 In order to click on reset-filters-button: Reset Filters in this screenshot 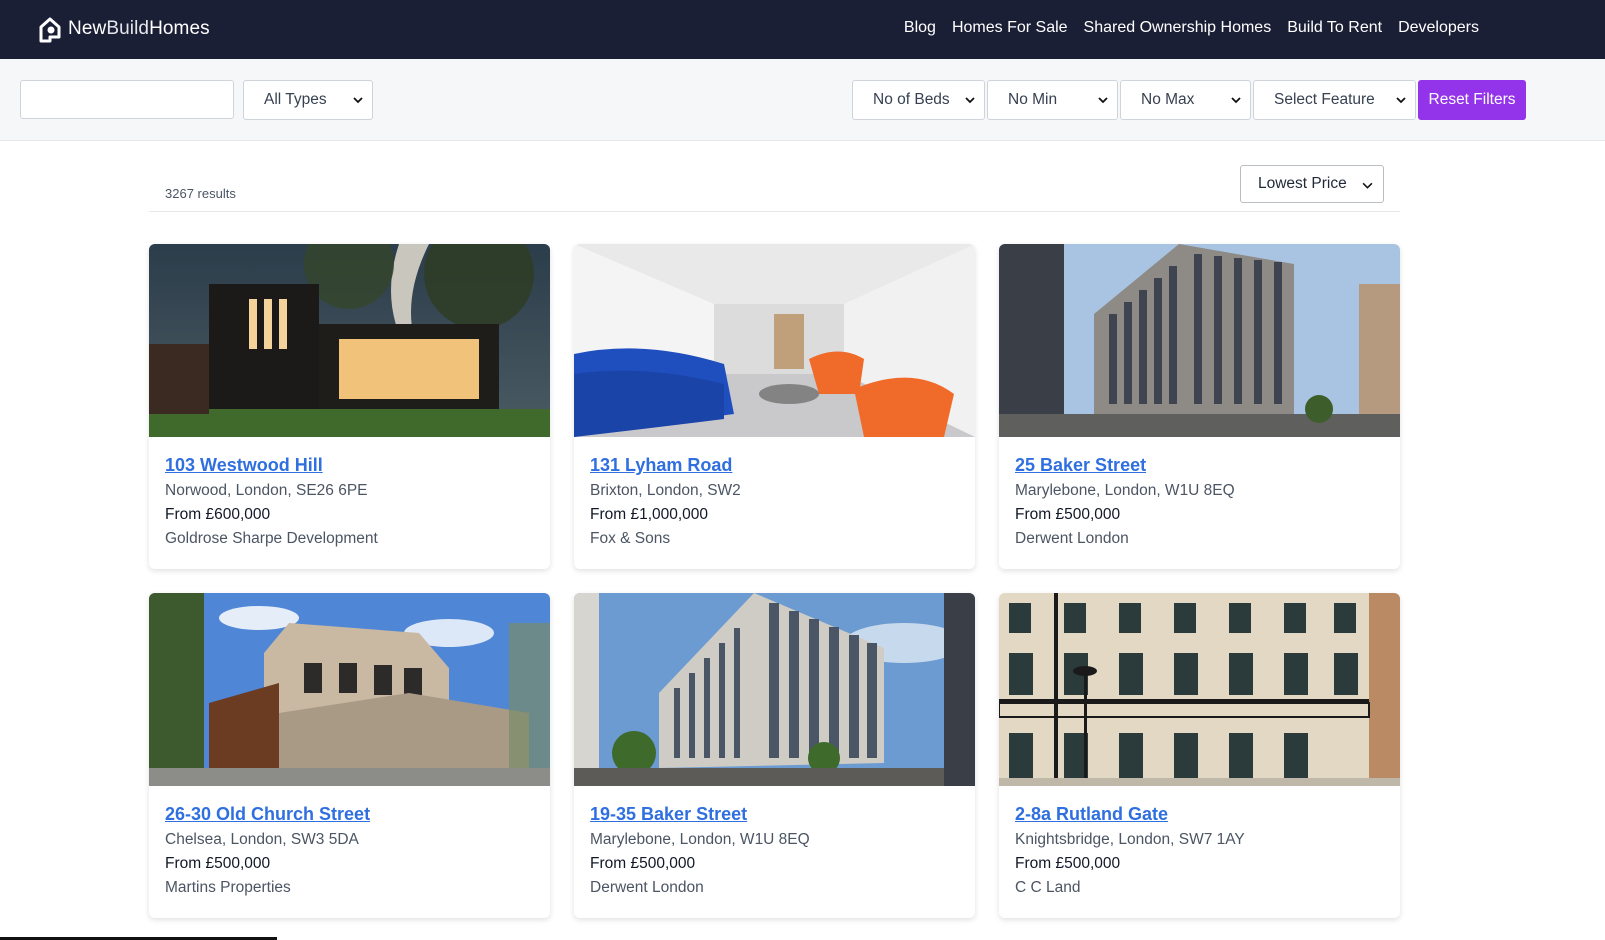, I will do `click(1472, 100)`.